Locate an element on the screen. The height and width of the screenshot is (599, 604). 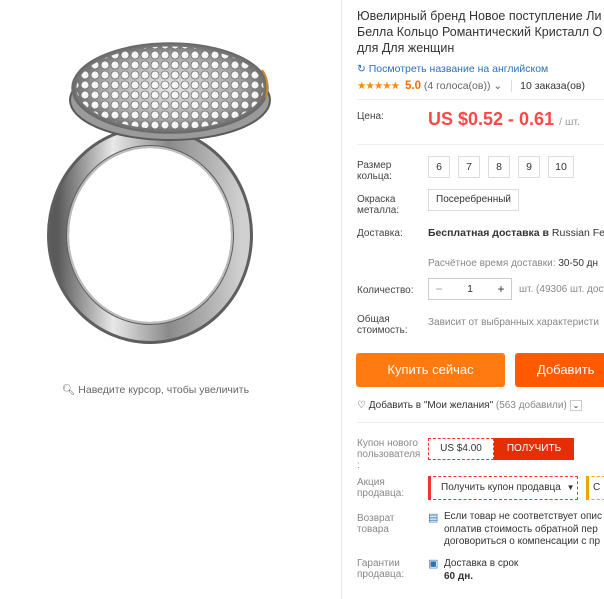
magnifier-icon: 🔍︎ is located at coordinates (69, 390).